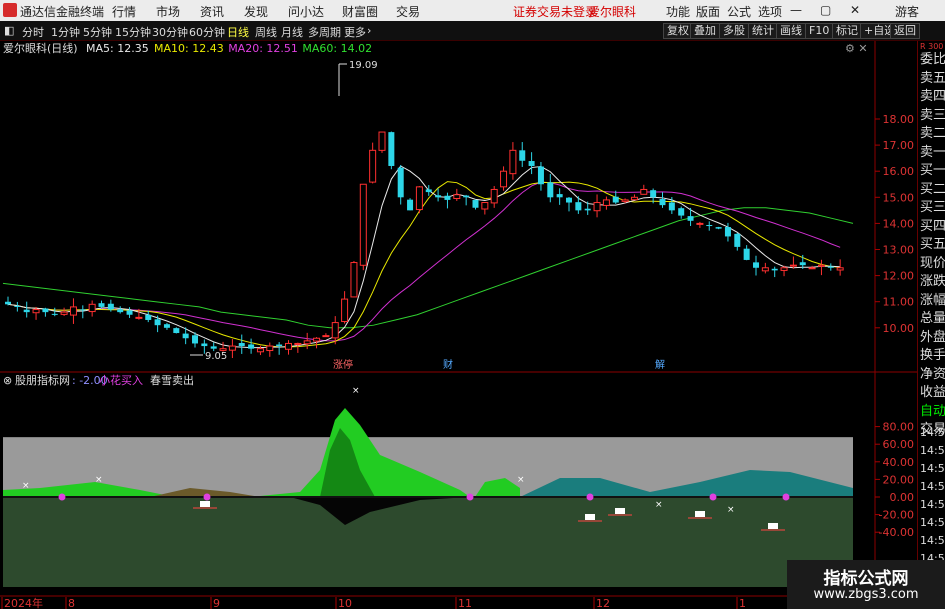 This screenshot has height=609, width=945. Describe the element at coordinates (734, 31) in the screenshot. I see `multi-stock-button: 多股` at that location.